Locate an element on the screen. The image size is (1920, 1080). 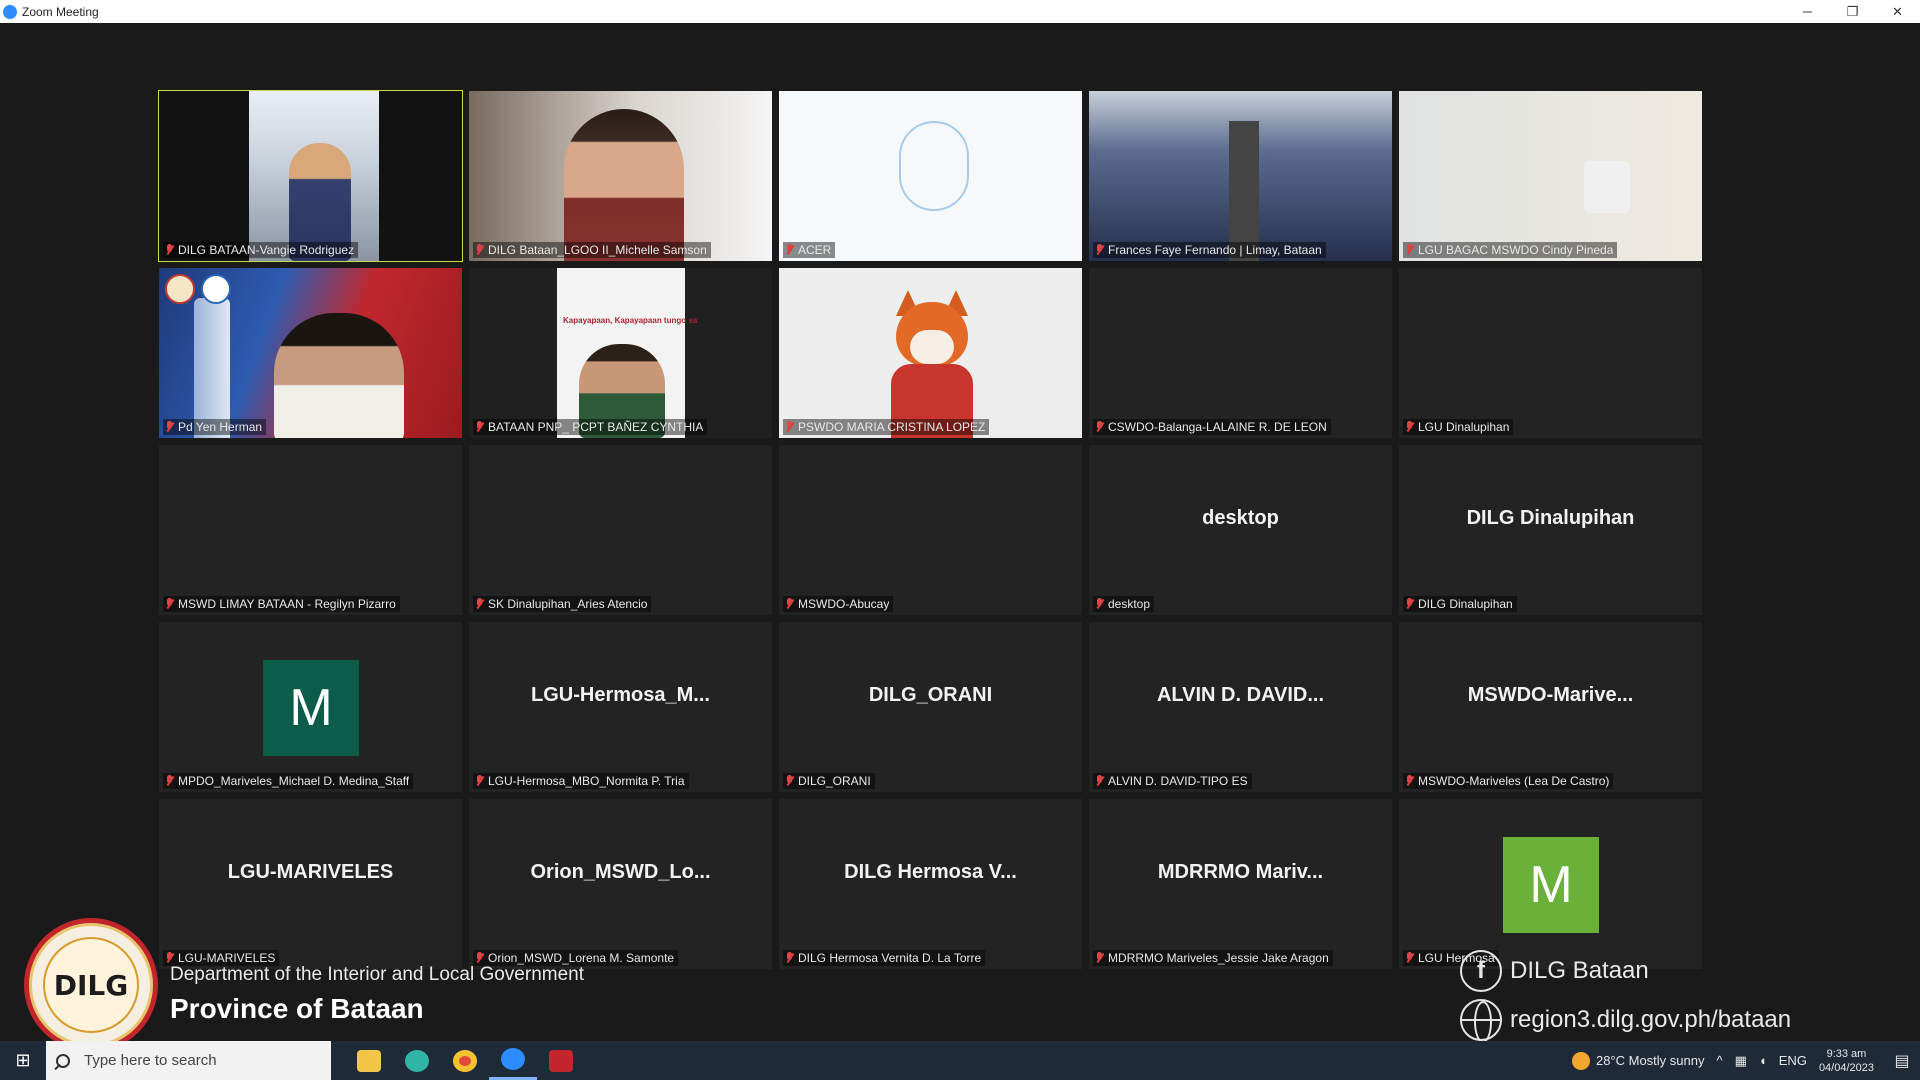
participant-tile: DILG Dinalupihan DILG Dinalupihan is located at coordinates (1550, 530).